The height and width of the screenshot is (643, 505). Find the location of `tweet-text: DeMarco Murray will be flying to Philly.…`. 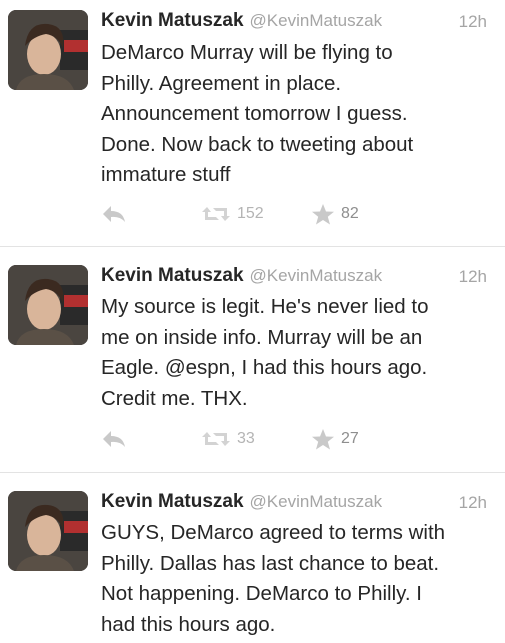

tweet-text: DeMarco Murray will be flying to Philly.… is located at coordinates (257, 113).